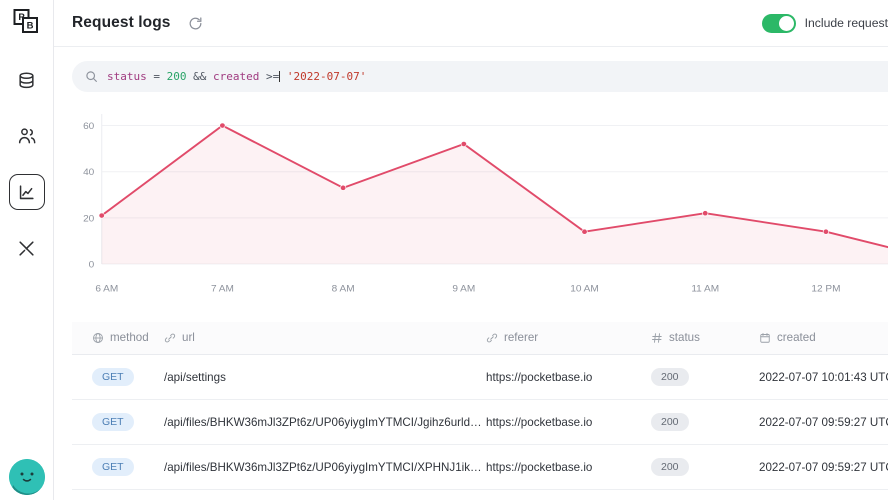 The height and width of the screenshot is (500, 888). I want to click on tools-icon, so click(26, 248).